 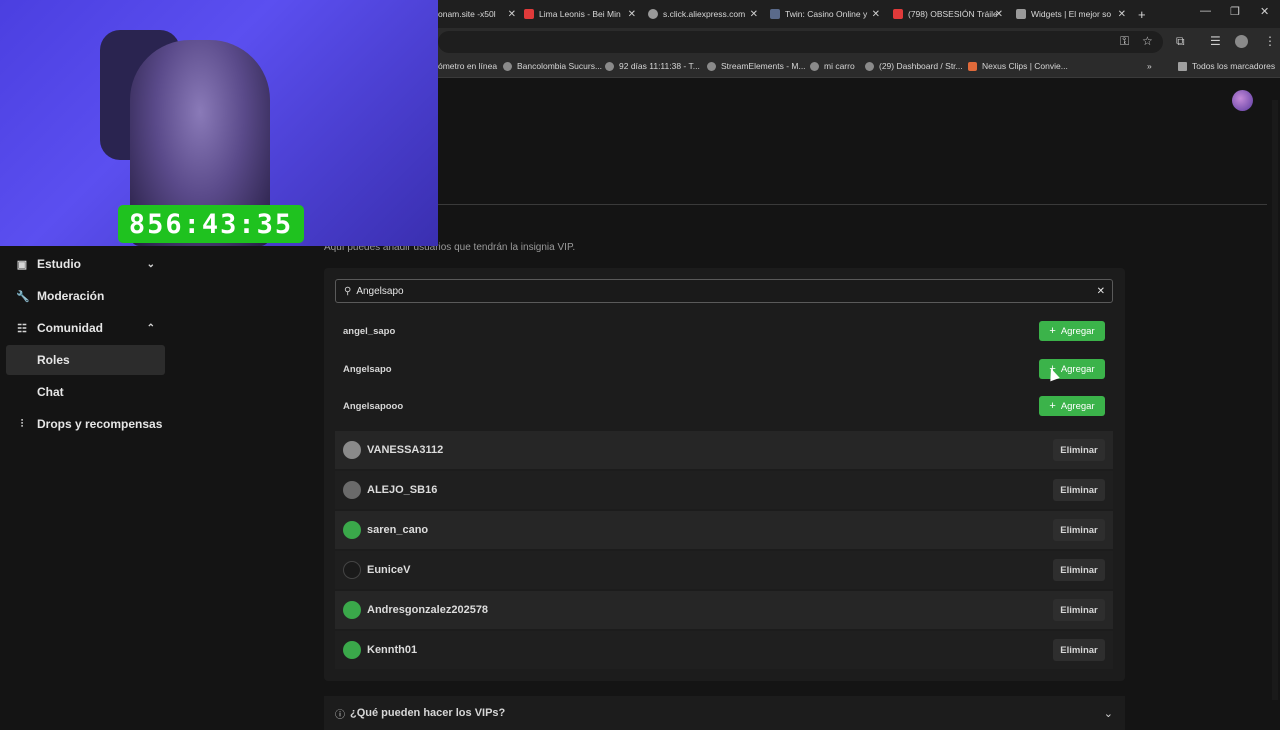 I want to click on vip-username: Kennth01, so click(x=392, y=650).